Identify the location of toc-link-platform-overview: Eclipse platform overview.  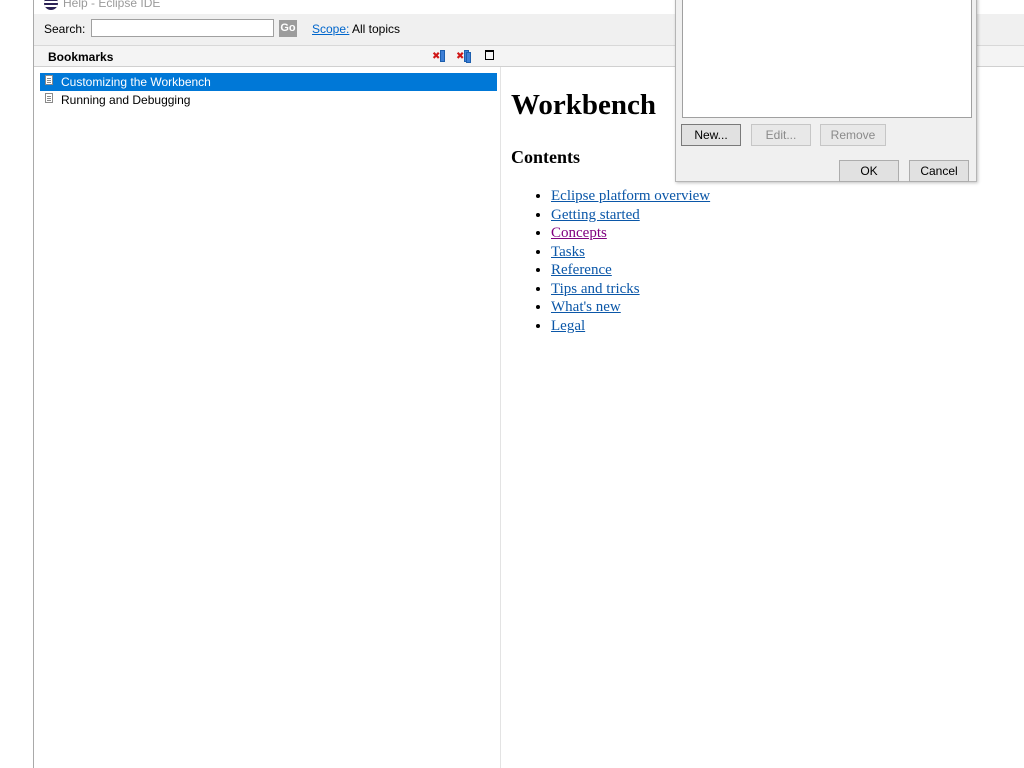
(630, 196).